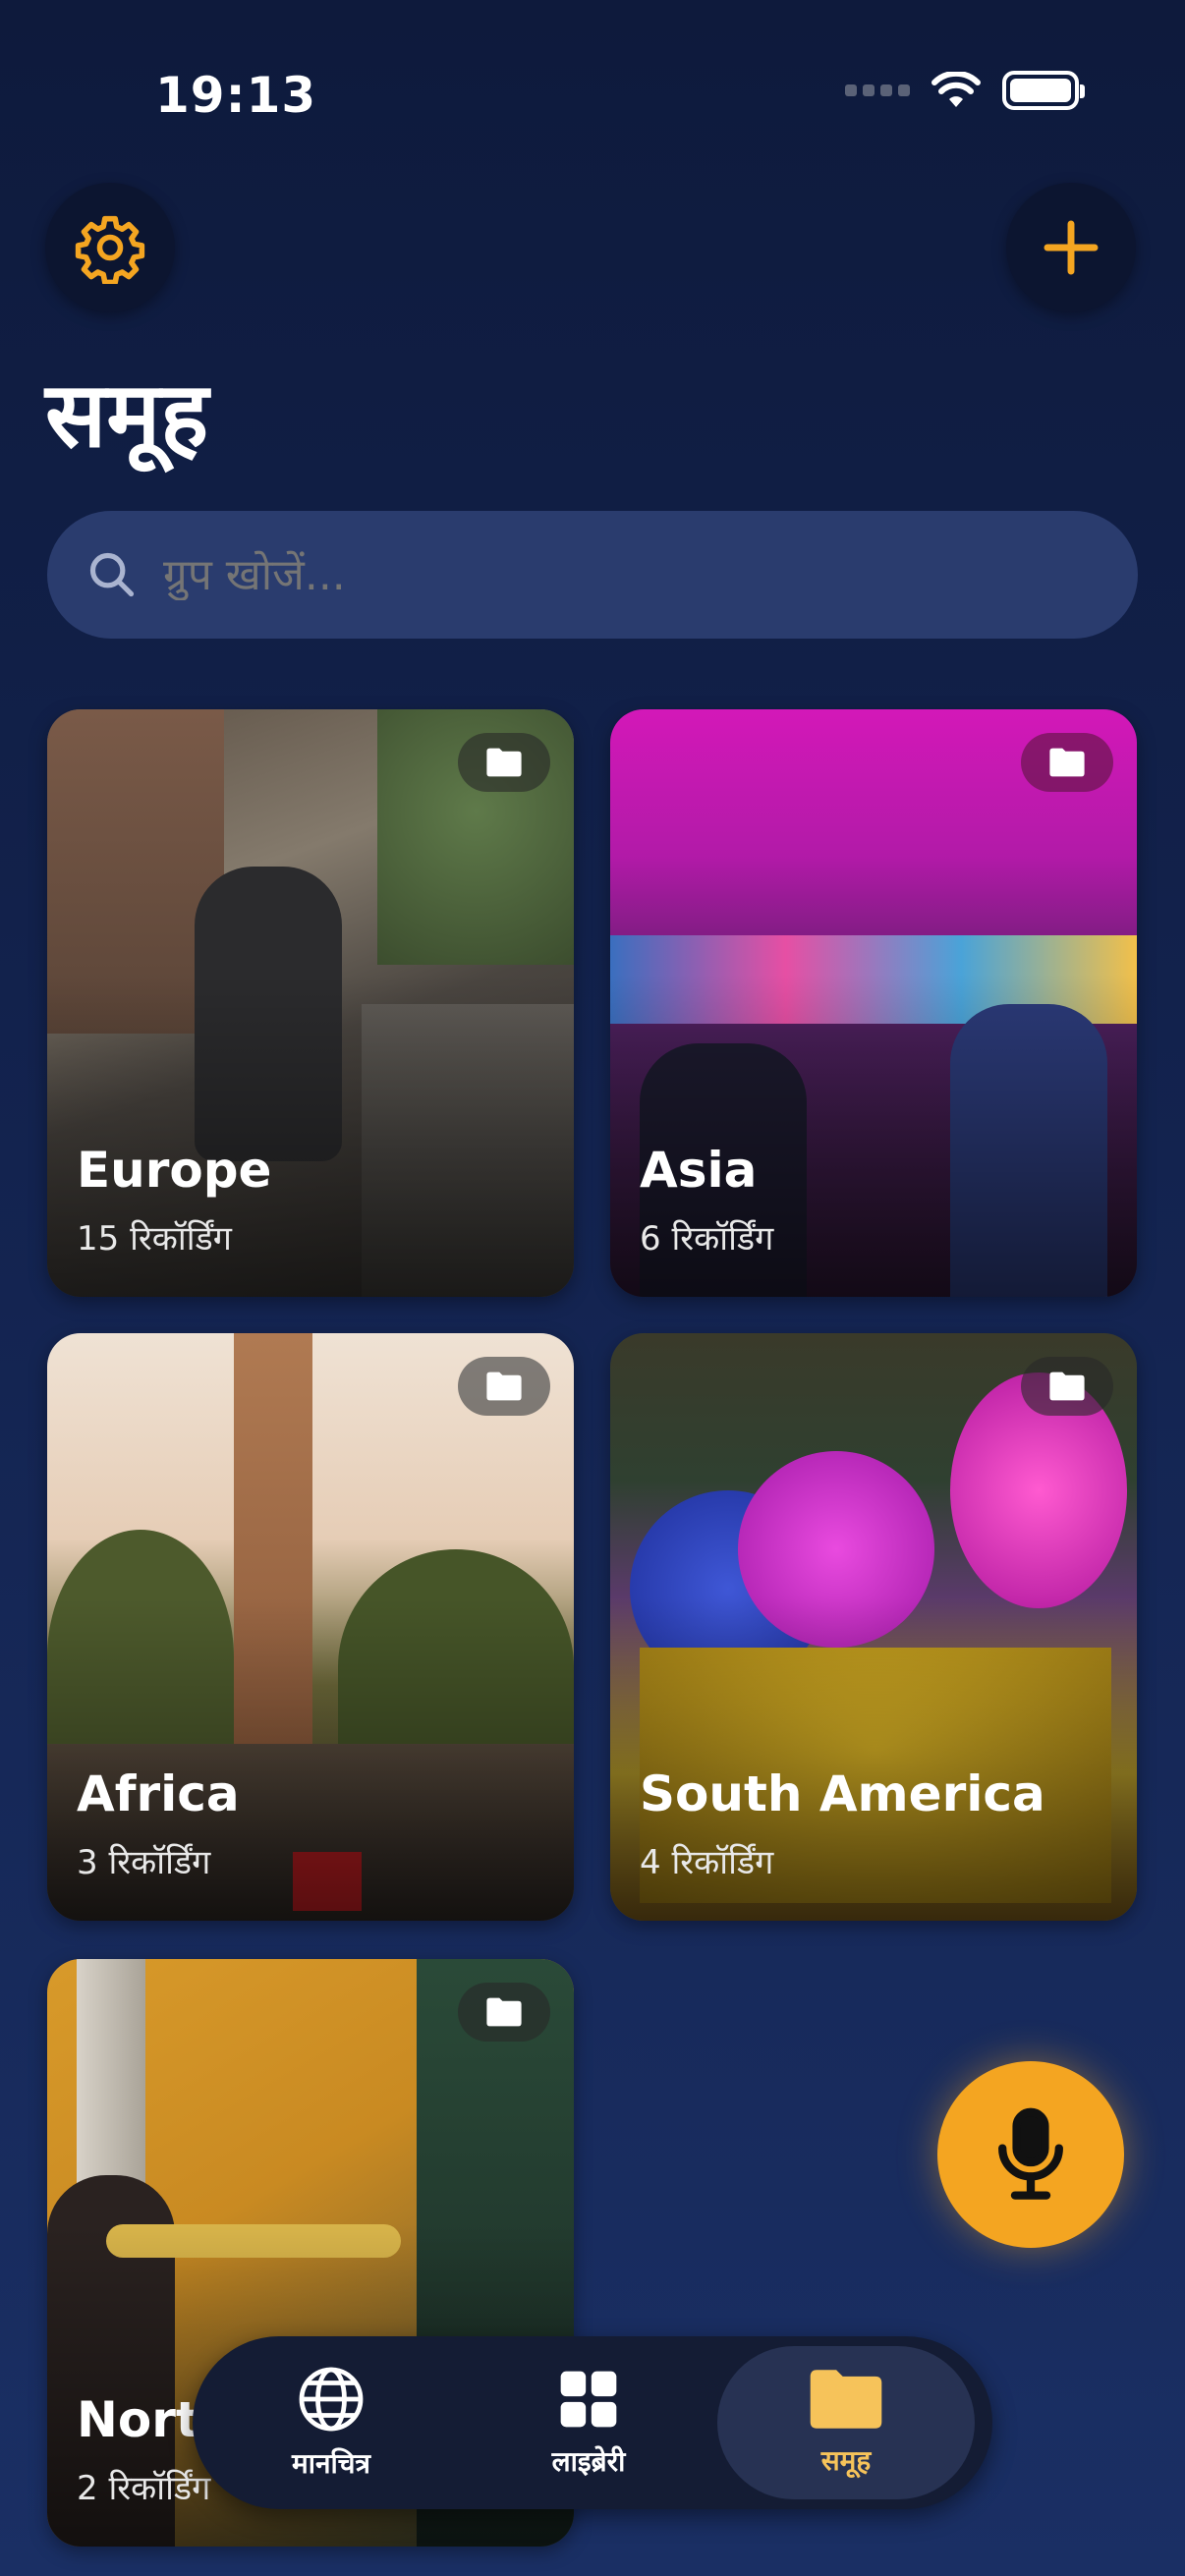 The width and height of the screenshot is (1185, 2576). Describe the element at coordinates (707, 1862) in the screenshot. I see `group-recording-count: 4 रिकॉर्डिंग` at that location.